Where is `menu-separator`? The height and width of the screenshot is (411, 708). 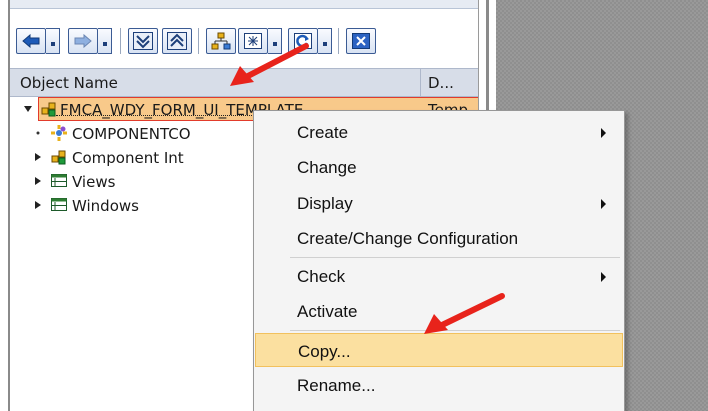
menu-separator is located at coordinates (455, 257).